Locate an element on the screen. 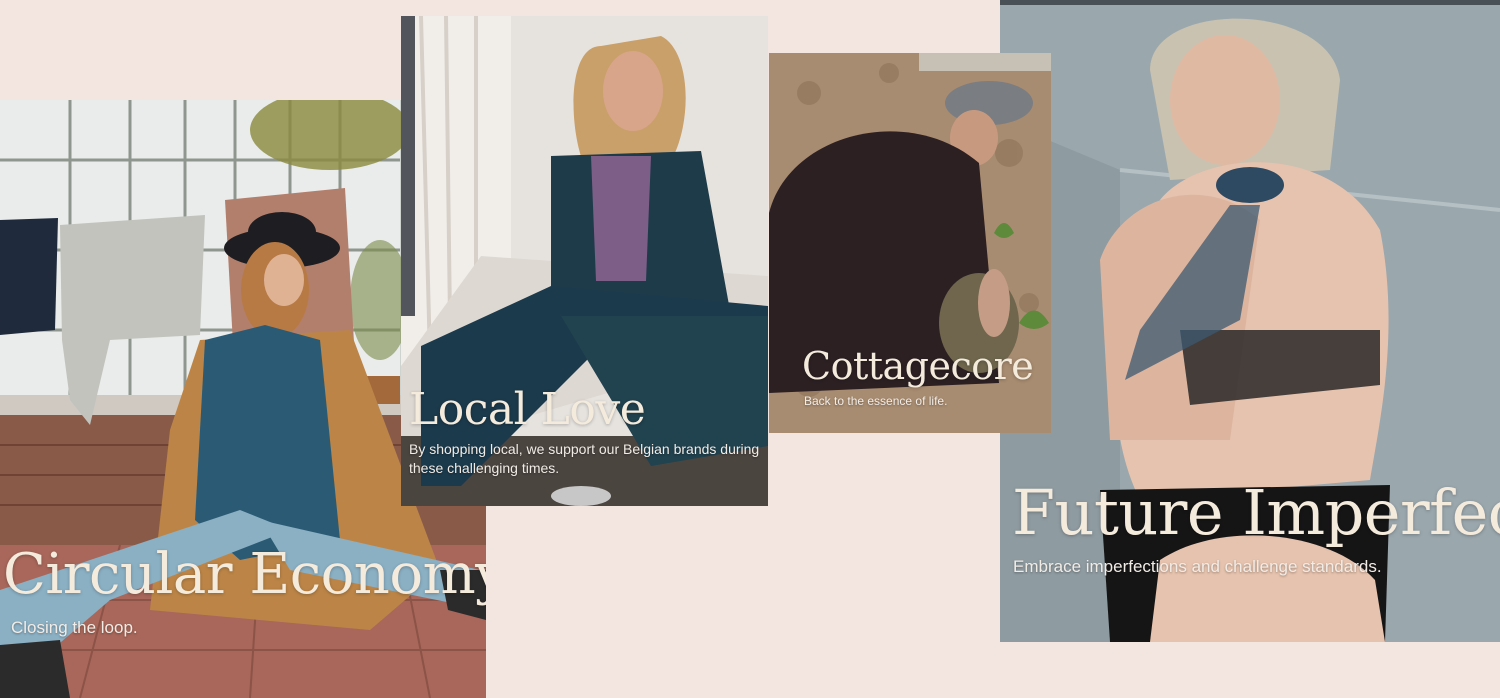  cottagecore-title: Cottagecore is located at coordinates (918, 366).